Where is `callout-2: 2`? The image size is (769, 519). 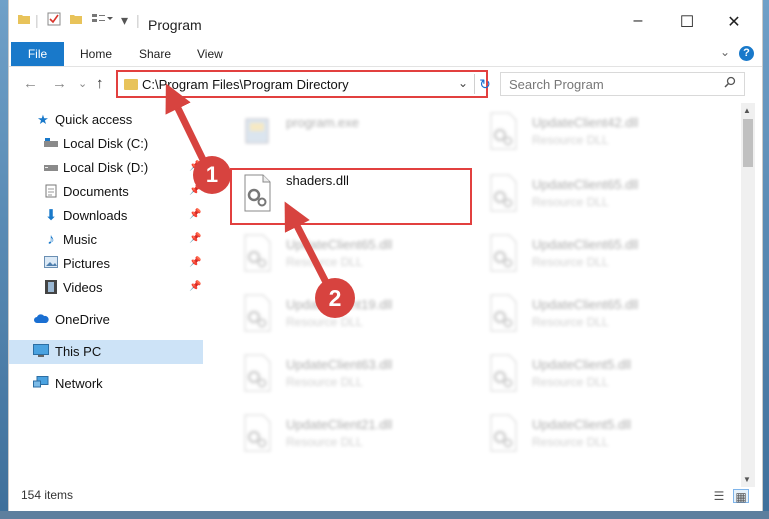 callout-2: 2 is located at coordinates (335, 298).